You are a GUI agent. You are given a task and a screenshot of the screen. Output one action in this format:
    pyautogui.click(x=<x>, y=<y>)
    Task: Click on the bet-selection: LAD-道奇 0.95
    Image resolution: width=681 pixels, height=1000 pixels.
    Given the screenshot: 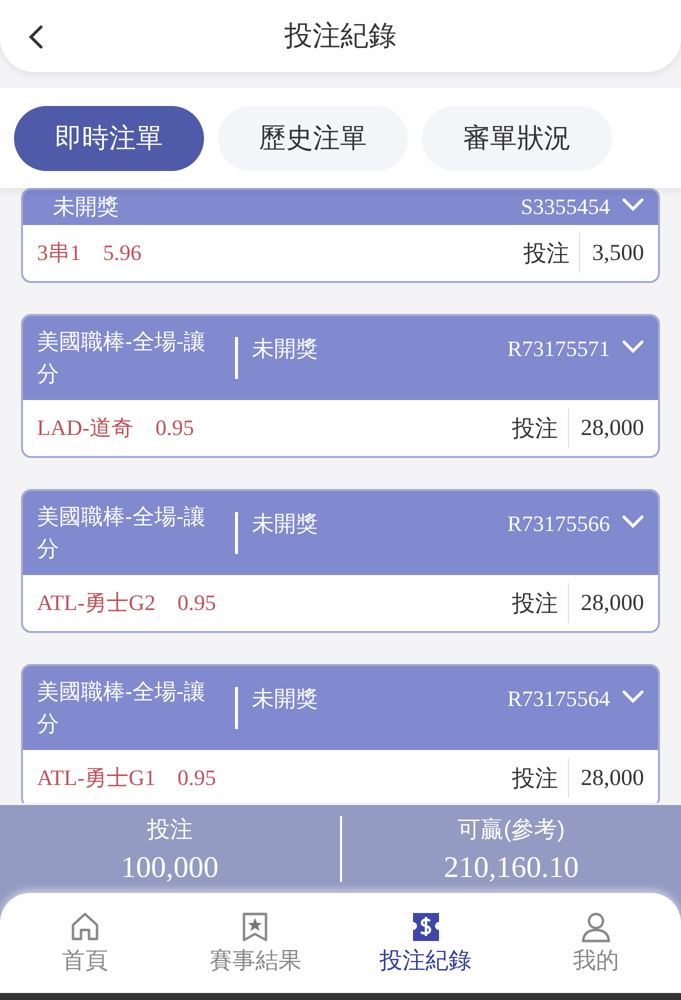 What is the action you would take?
    pyautogui.click(x=116, y=428)
    